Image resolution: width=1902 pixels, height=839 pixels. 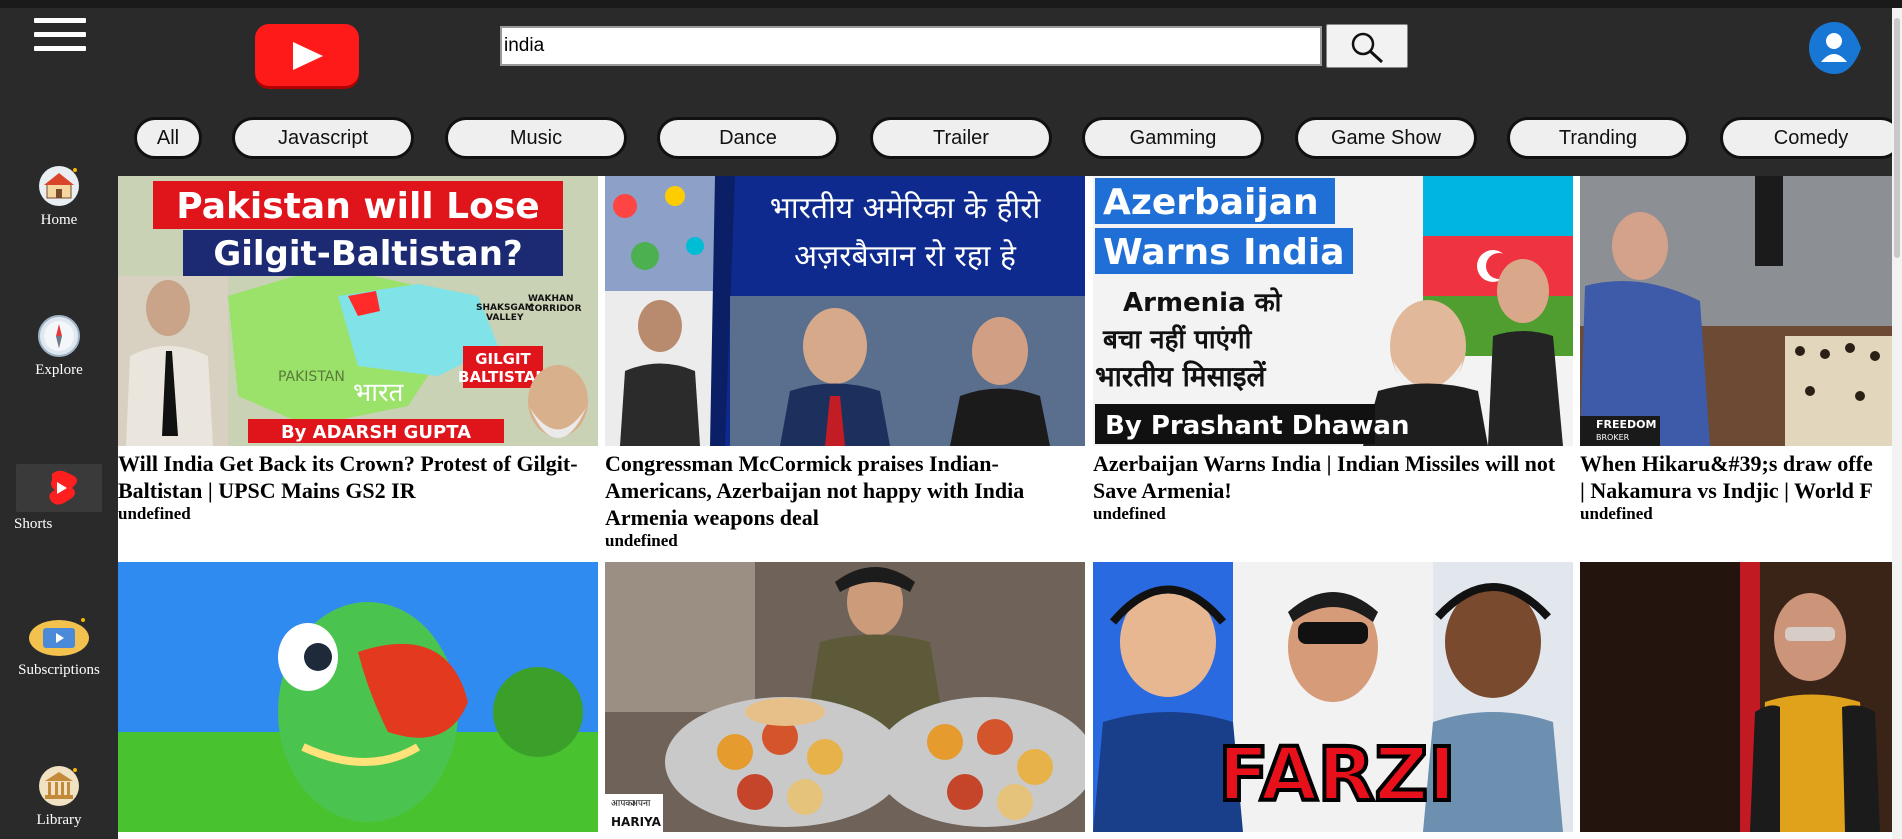 I want to click on thumb-text: FREEDOM, so click(x=1626, y=424).